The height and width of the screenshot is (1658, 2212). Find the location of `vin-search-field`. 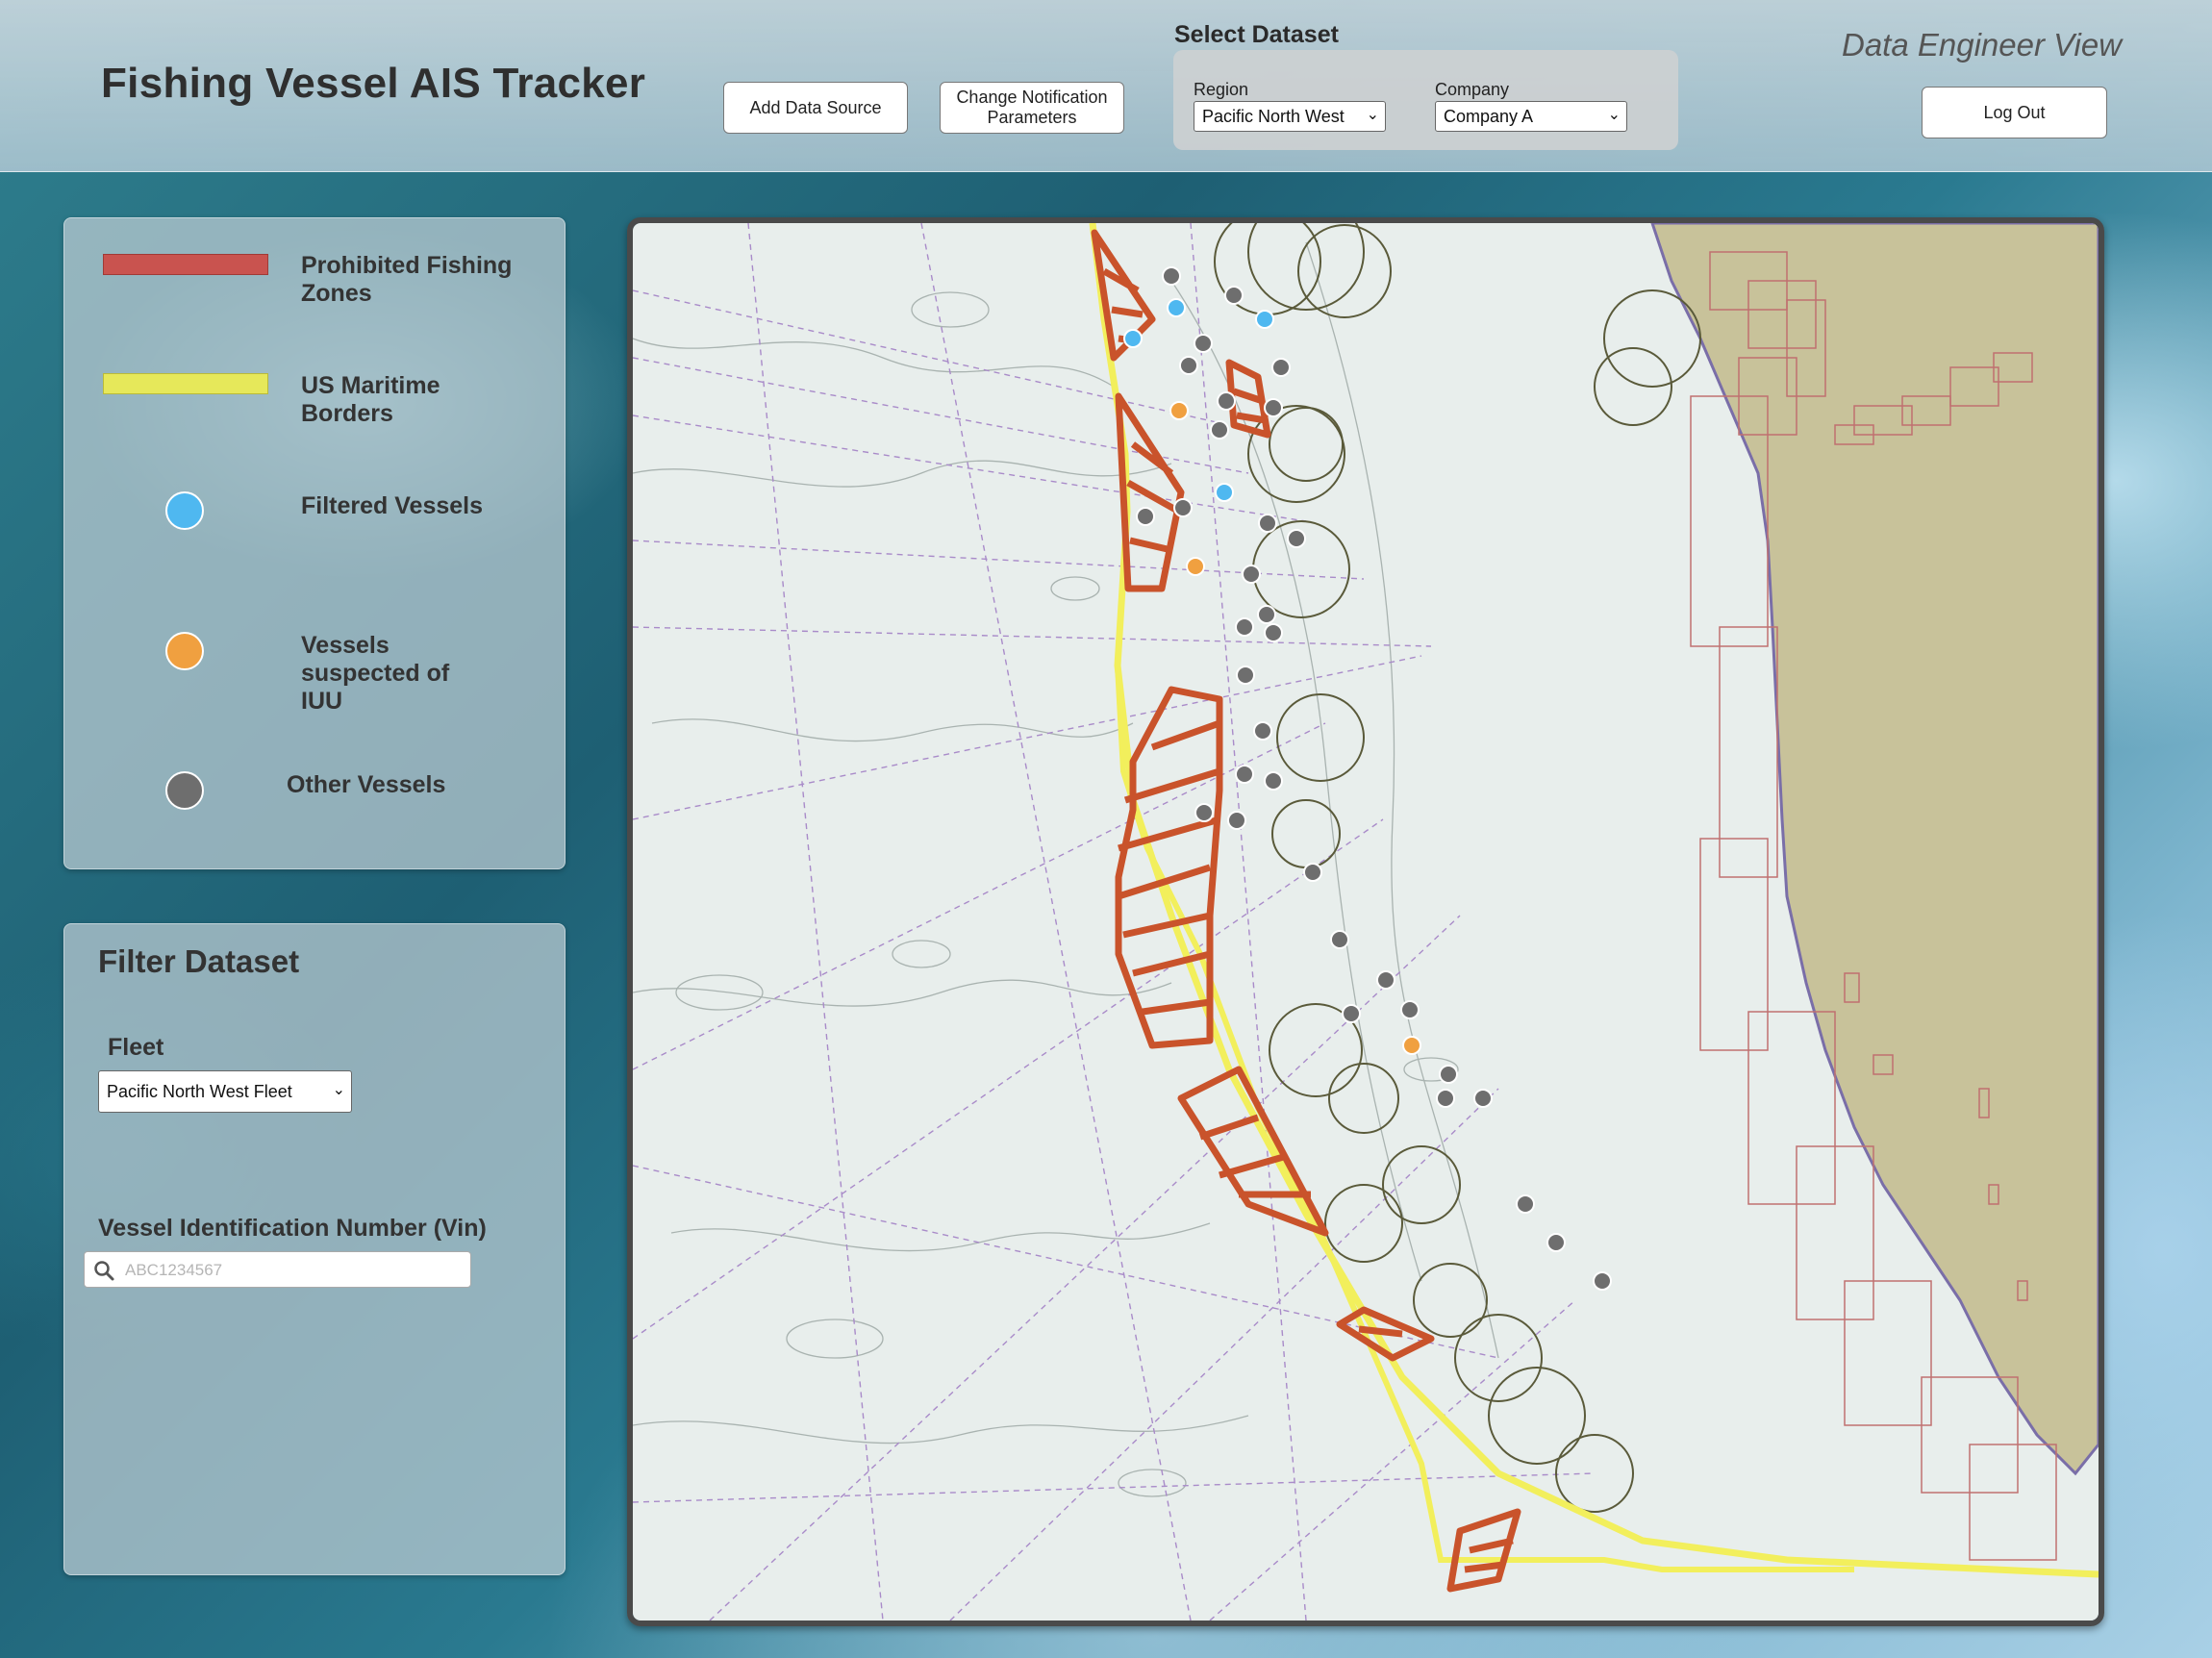

vin-search-field is located at coordinates (277, 1270).